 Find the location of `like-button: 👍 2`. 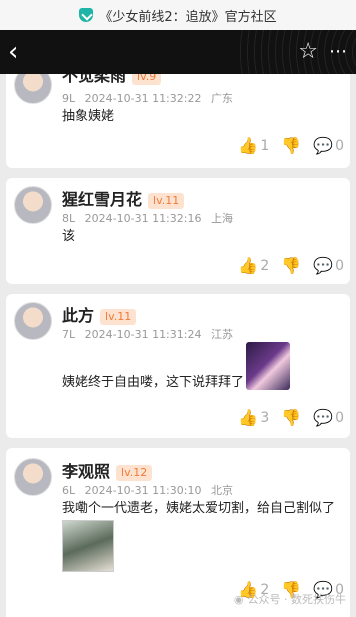

like-button: 👍 2 is located at coordinates (253, 265).